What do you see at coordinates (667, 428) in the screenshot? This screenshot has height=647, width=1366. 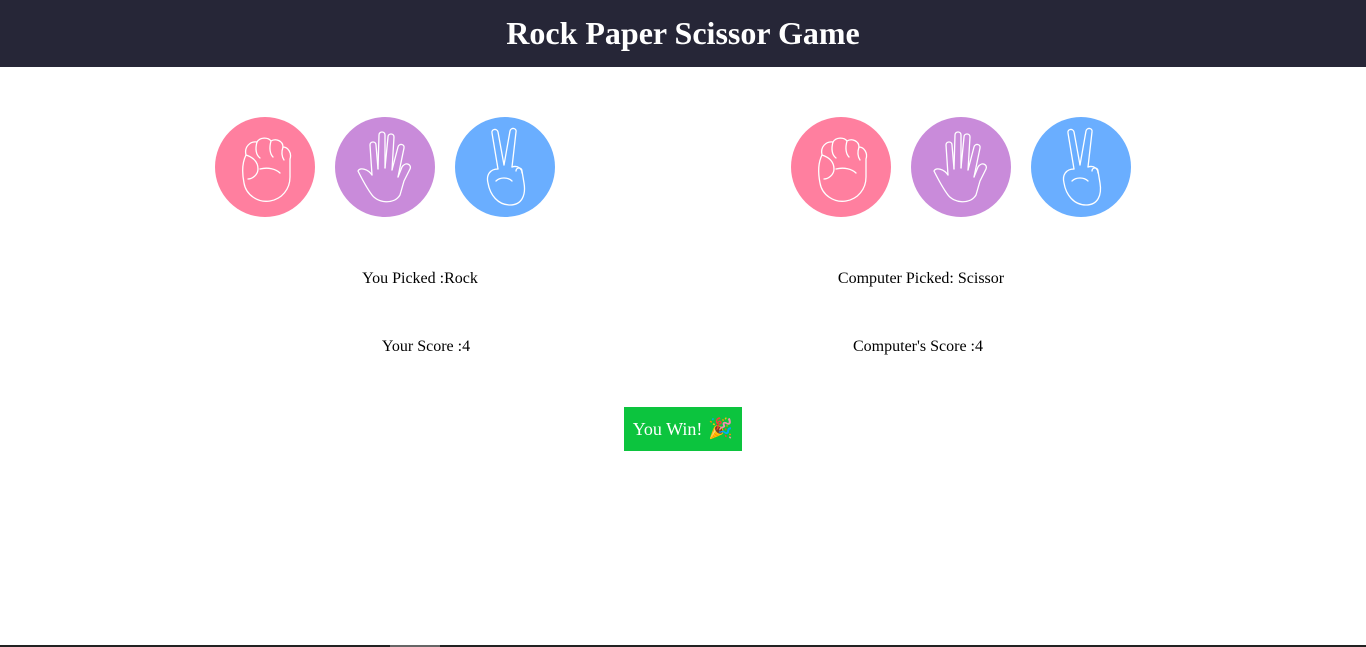 I see `result-label: You Win!` at bounding box center [667, 428].